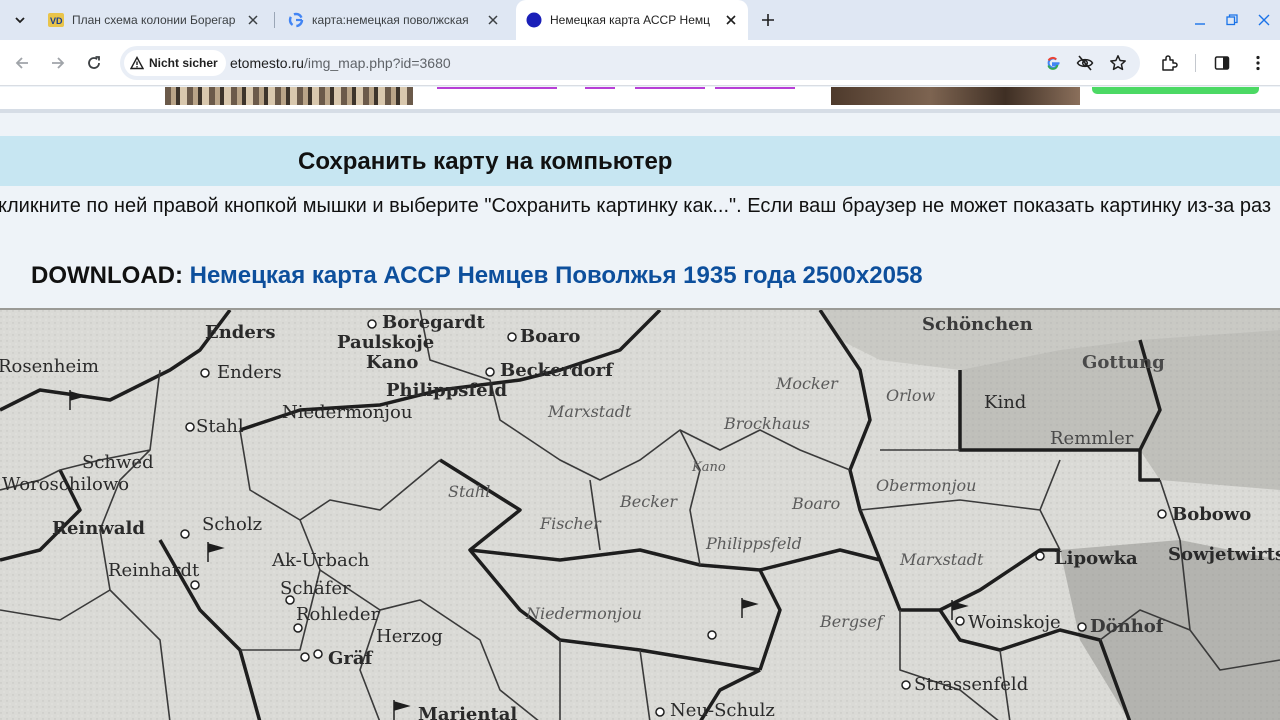  What do you see at coordinates (232, 524) in the screenshot?
I see `map-label: Scholz` at bounding box center [232, 524].